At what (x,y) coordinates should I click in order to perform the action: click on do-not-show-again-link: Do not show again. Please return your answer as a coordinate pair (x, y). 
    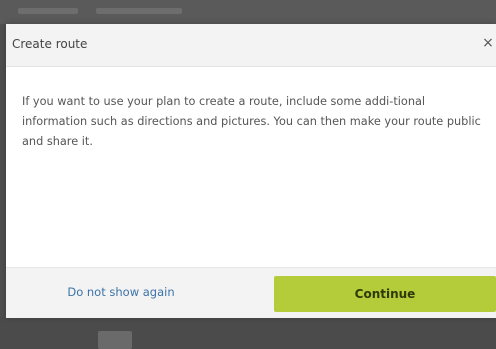
    Looking at the image, I should click on (121, 292).